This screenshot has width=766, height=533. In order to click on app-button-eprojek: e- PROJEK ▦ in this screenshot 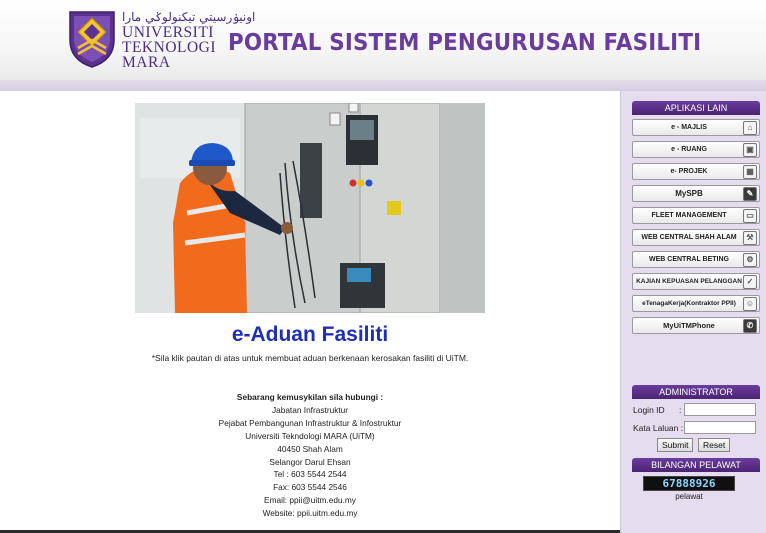, I will do `click(696, 171)`.